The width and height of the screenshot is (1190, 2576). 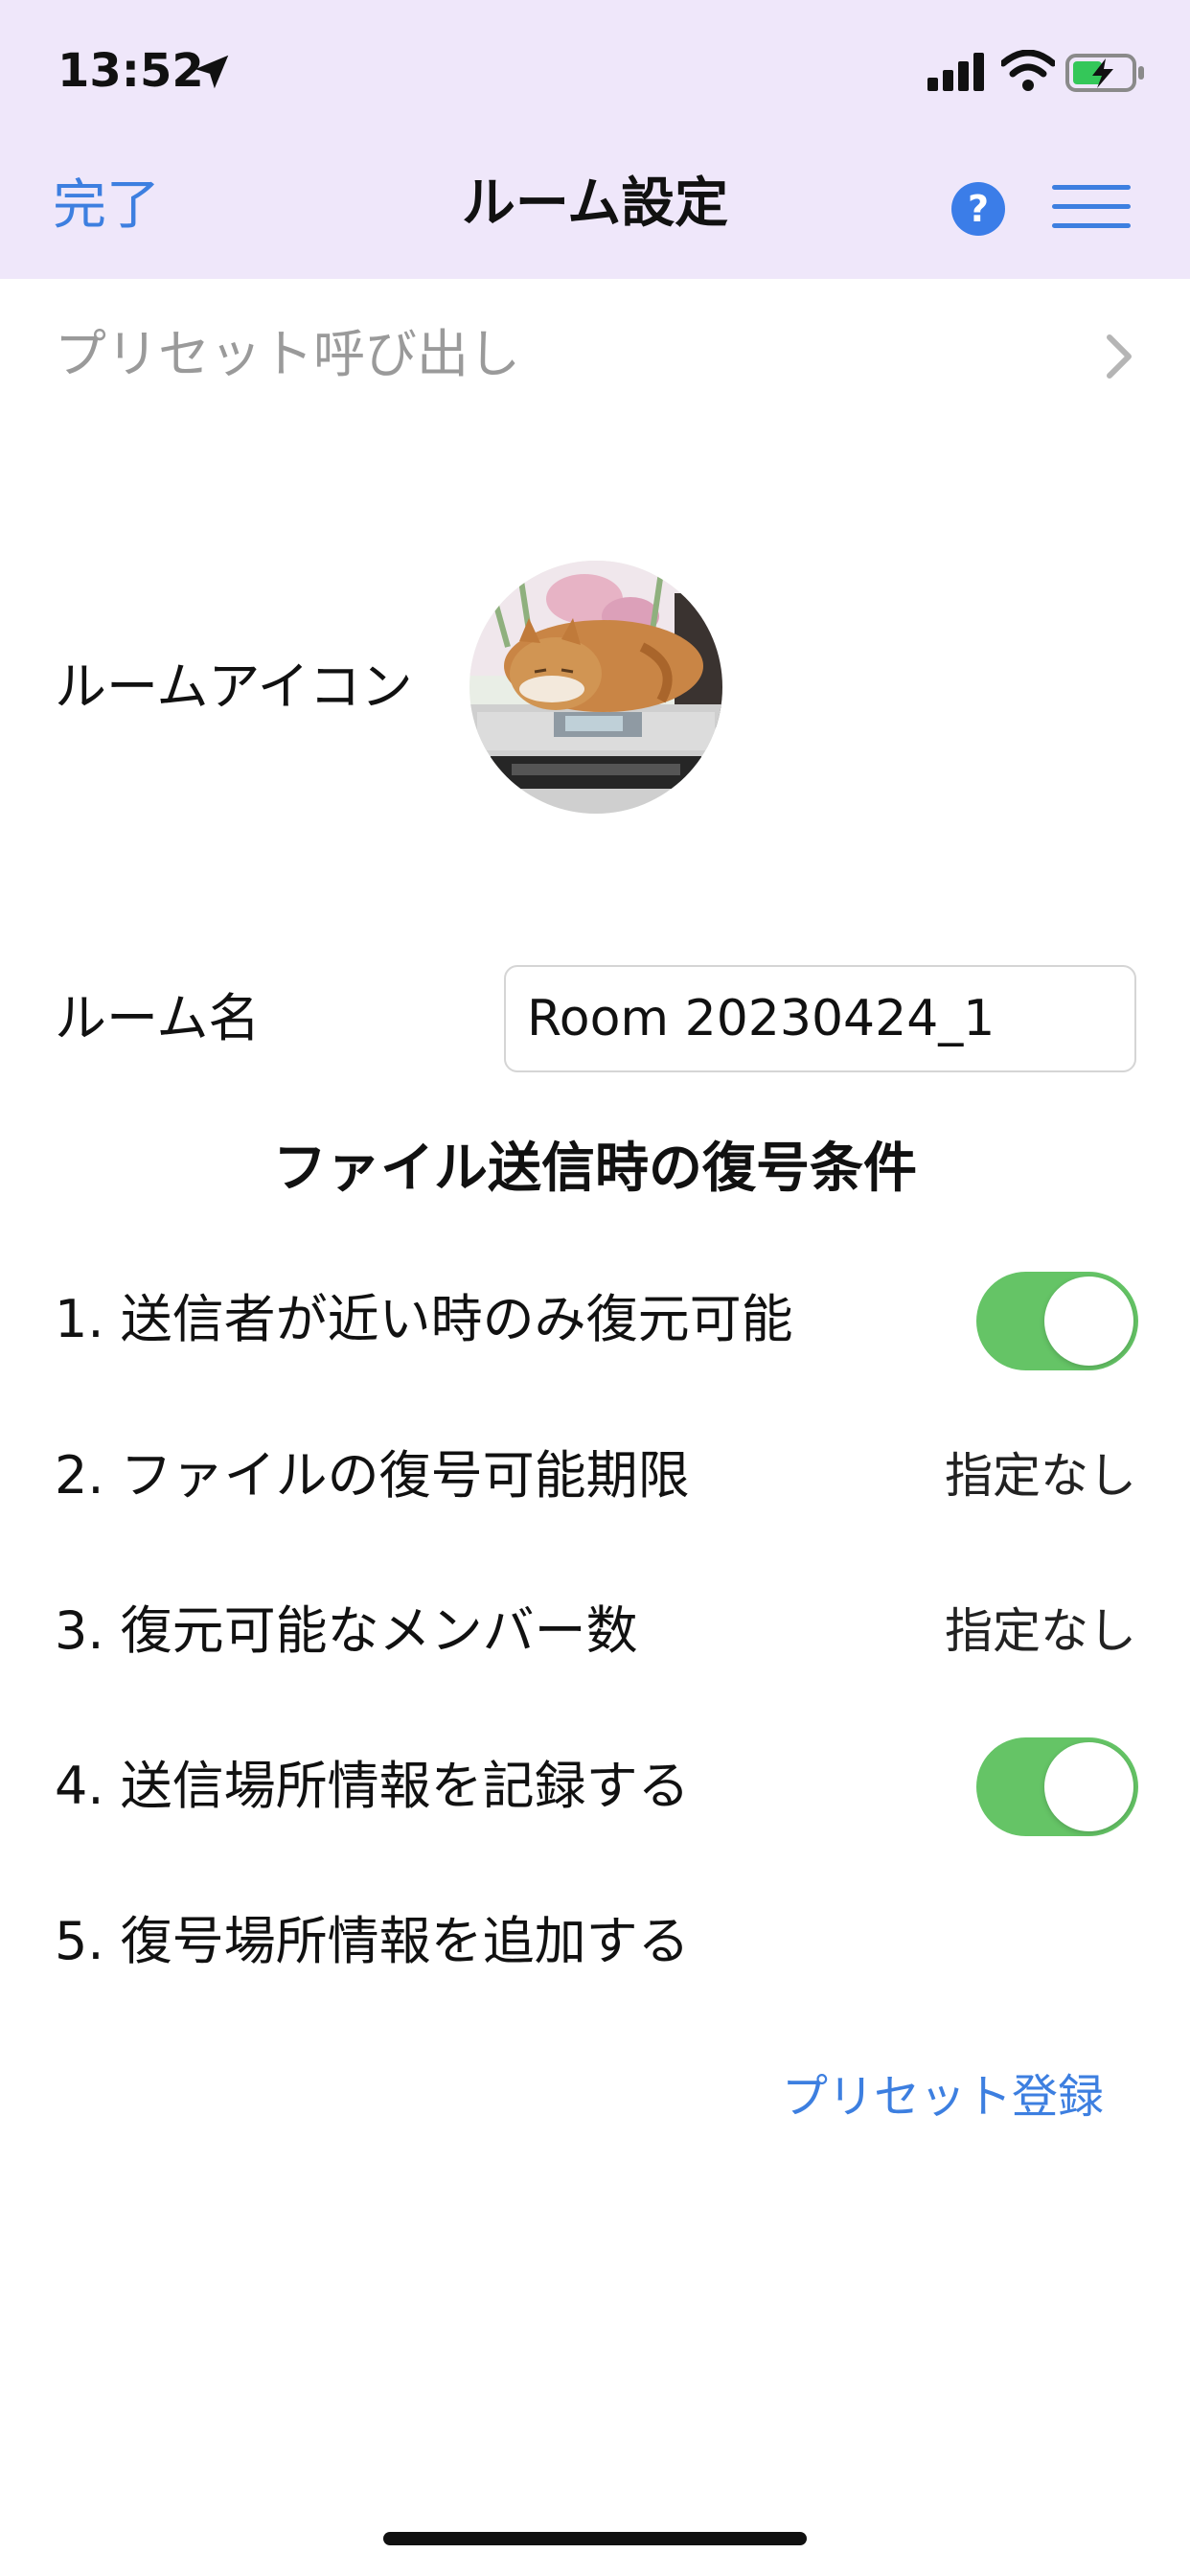 What do you see at coordinates (595, 354) in the screenshot?
I see `preset-recall-row: プリセット呼び出し` at bounding box center [595, 354].